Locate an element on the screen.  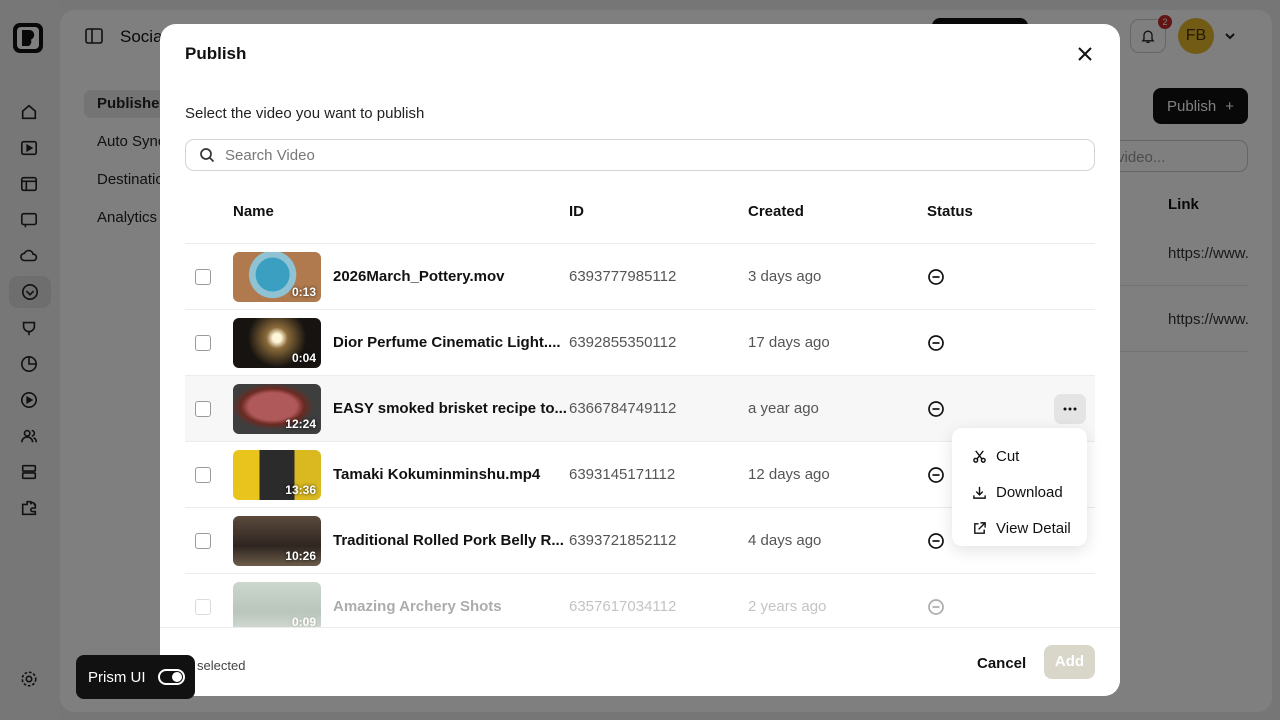
column-header-id: ID is located at coordinates (576, 211).